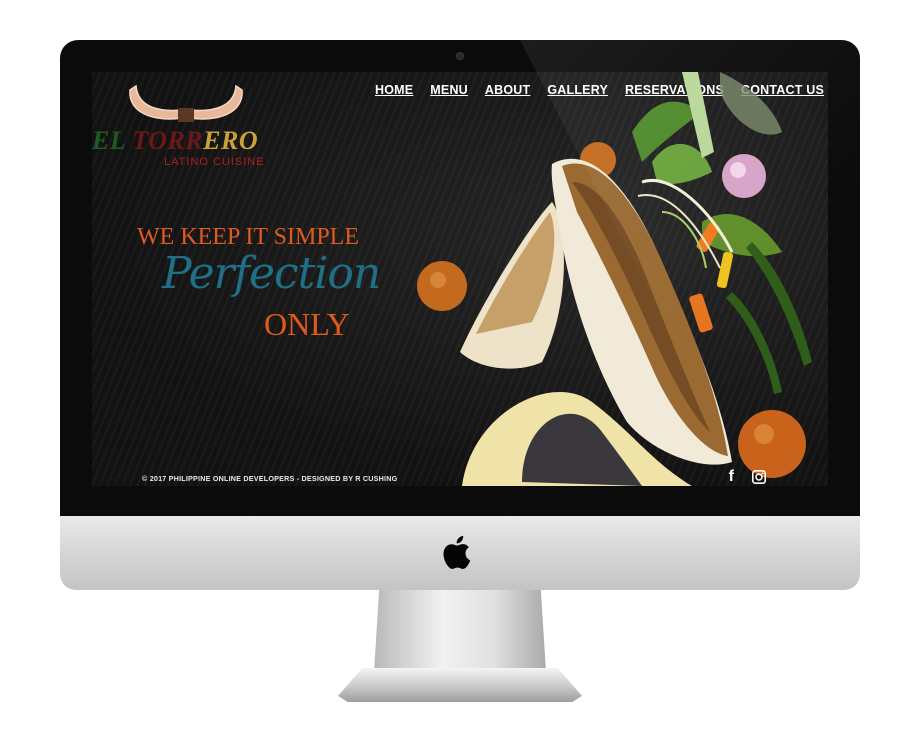  Describe the element at coordinates (168, 140) in the screenshot. I see `logo-word-torr: TORR` at that location.